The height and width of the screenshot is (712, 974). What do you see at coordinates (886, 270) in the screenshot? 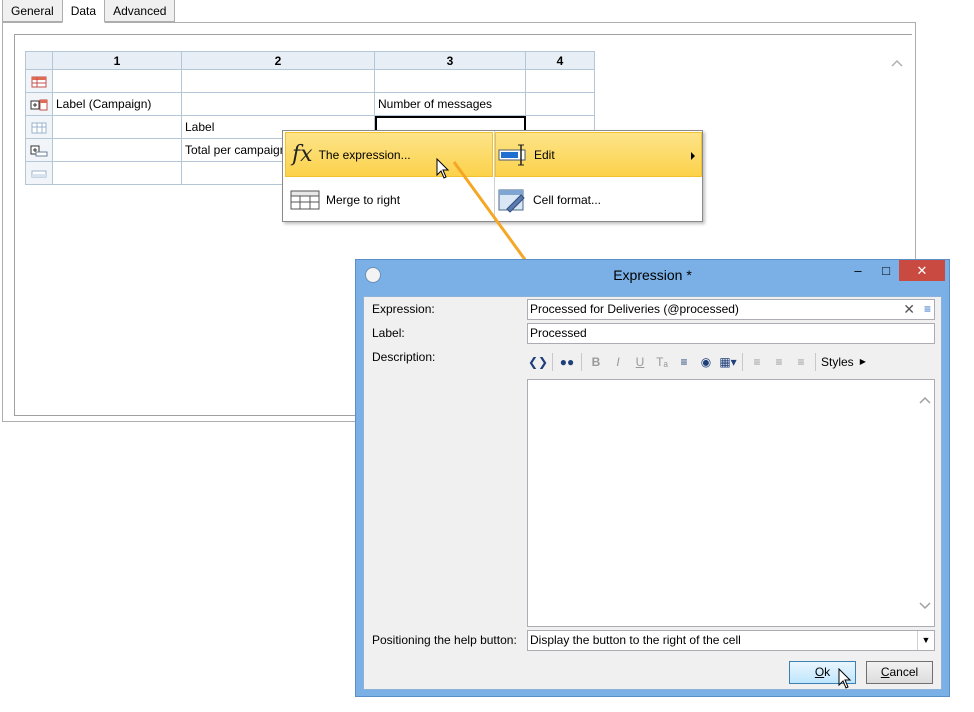
I see `maximize-button: □` at bounding box center [886, 270].